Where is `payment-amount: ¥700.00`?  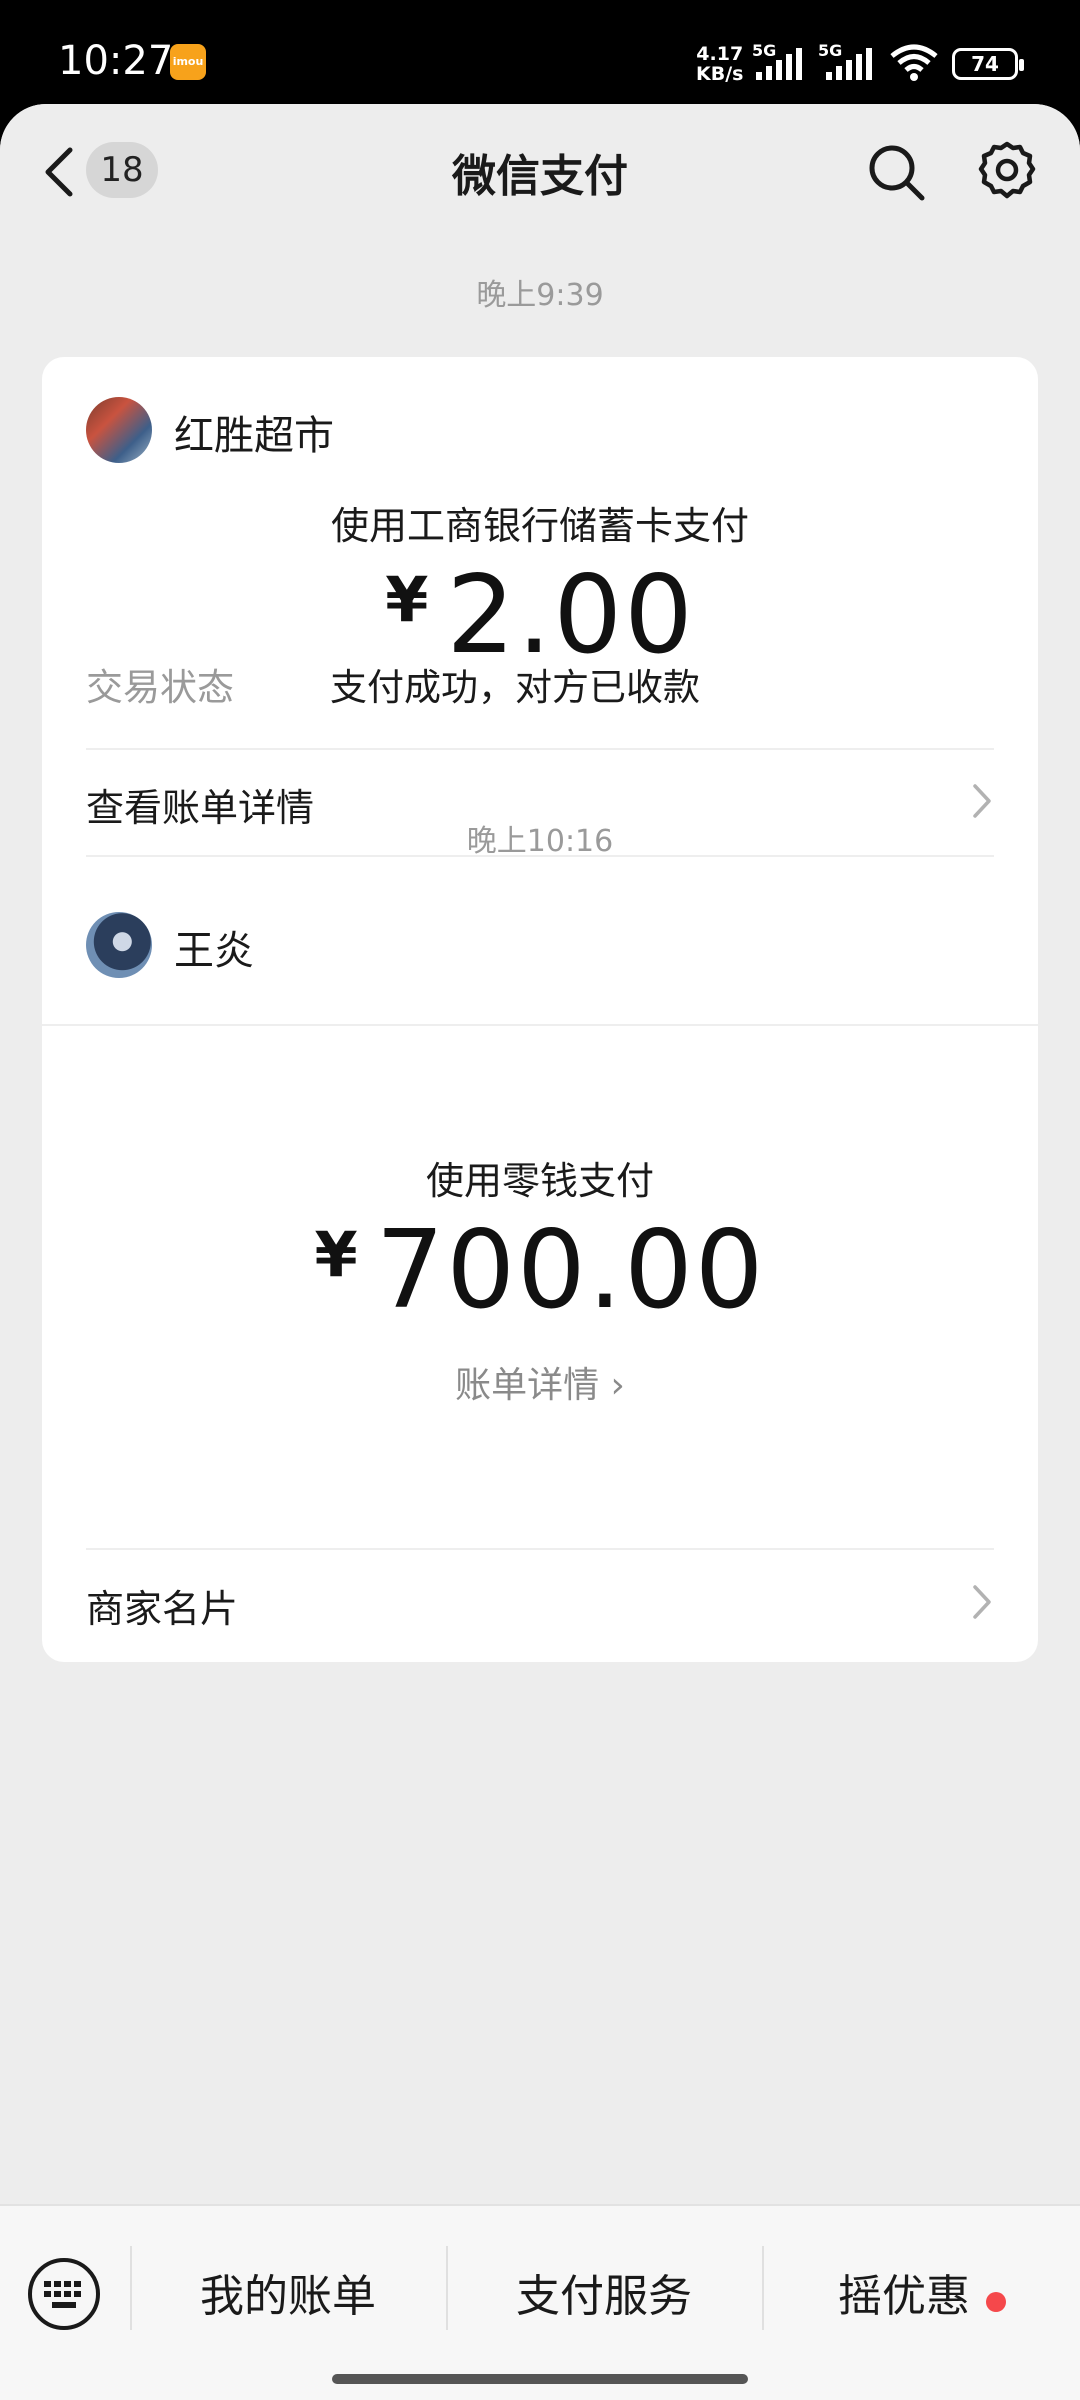 payment-amount: ¥700.00 is located at coordinates (540, 1270).